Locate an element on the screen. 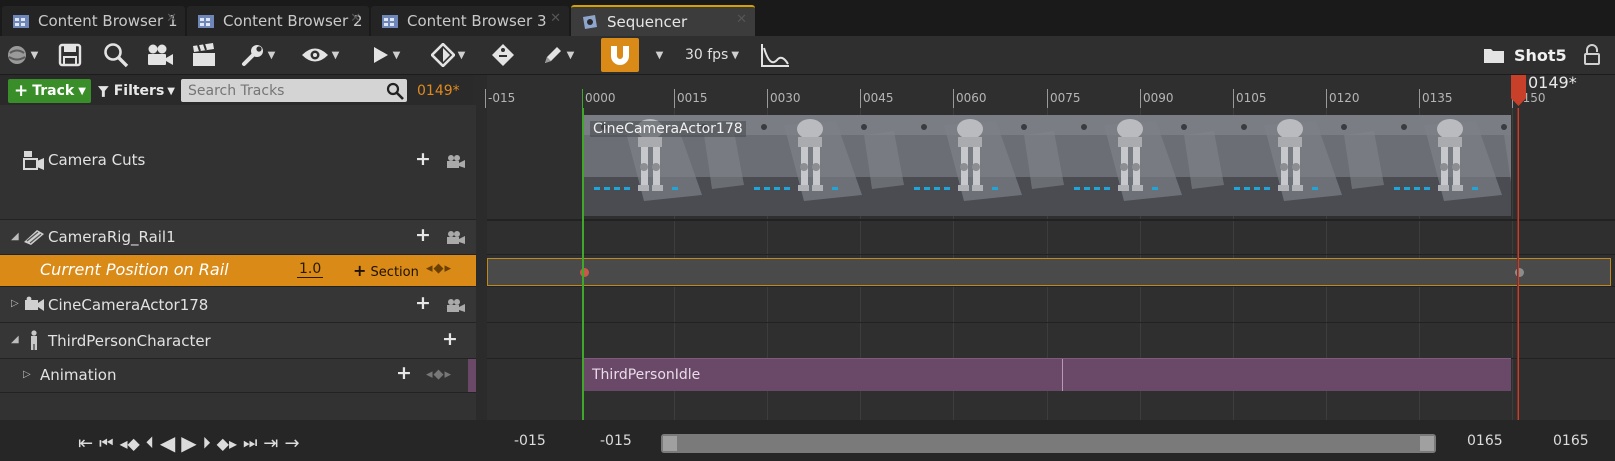  playback-start-line is located at coordinates (583, 264).